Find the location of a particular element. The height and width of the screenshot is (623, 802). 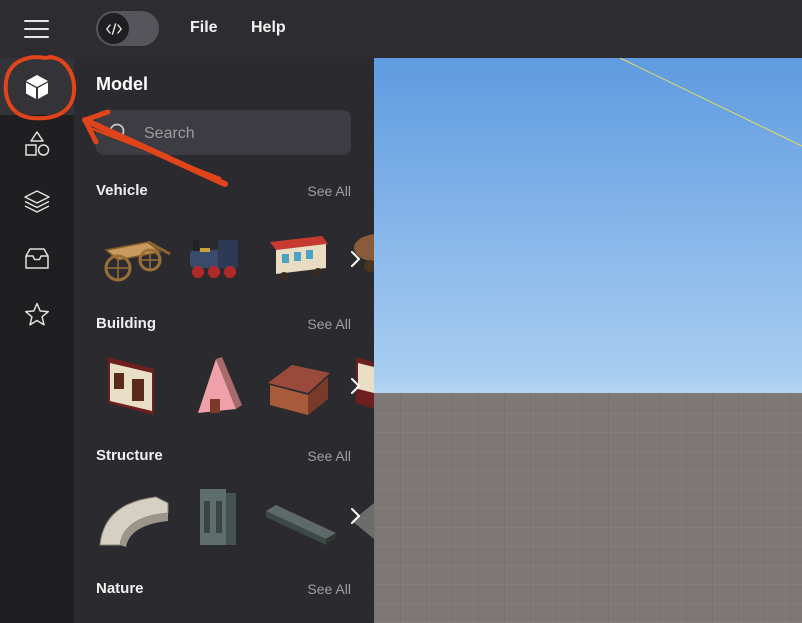

next-arrow-vehicle is located at coordinates (355, 259).